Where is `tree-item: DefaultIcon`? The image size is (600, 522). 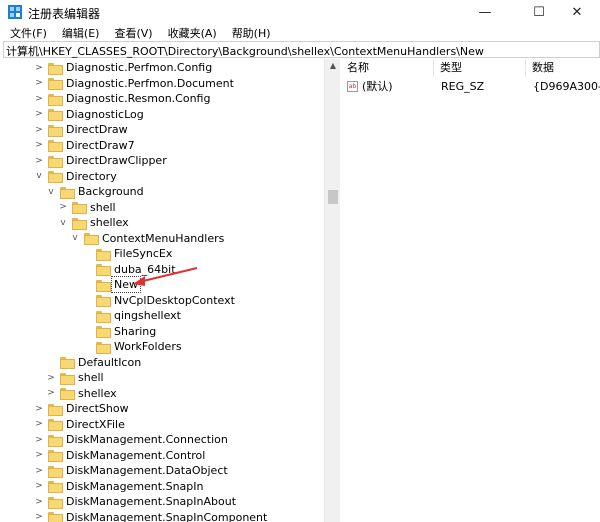
tree-item: DefaultIcon is located at coordinates (93, 362).